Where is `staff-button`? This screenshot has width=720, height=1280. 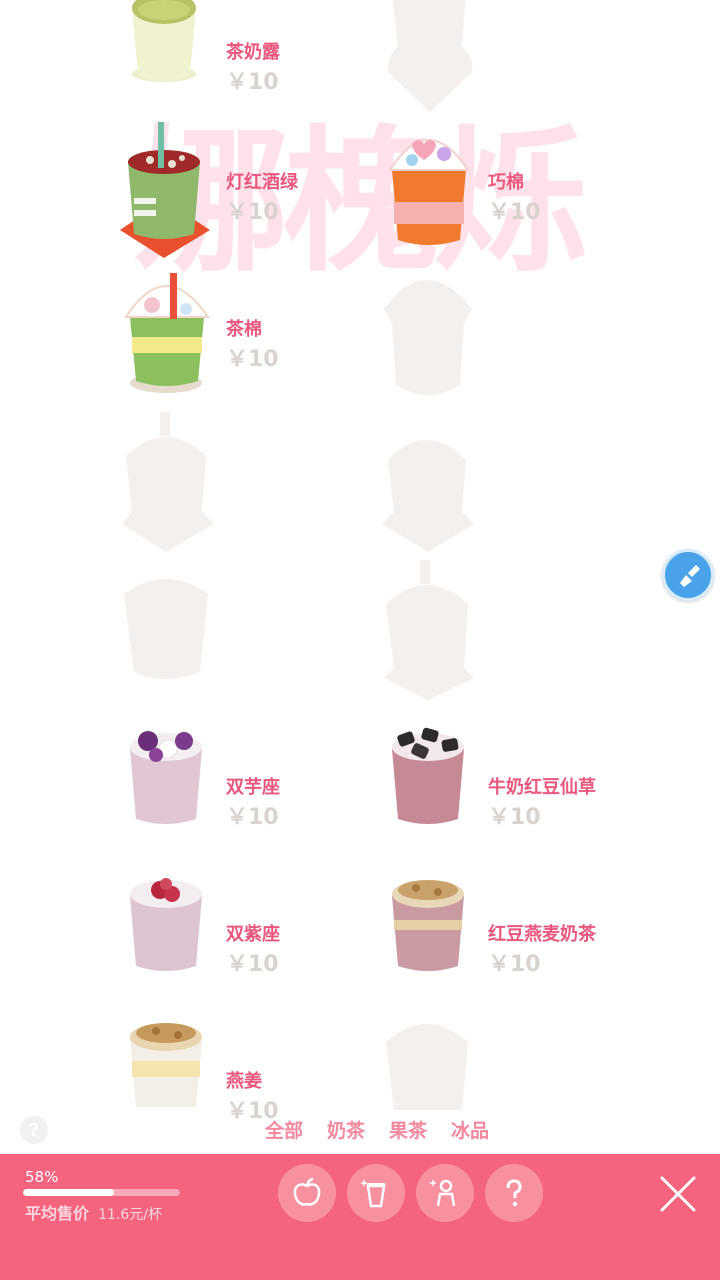 staff-button is located at coordinates (445, 1193).